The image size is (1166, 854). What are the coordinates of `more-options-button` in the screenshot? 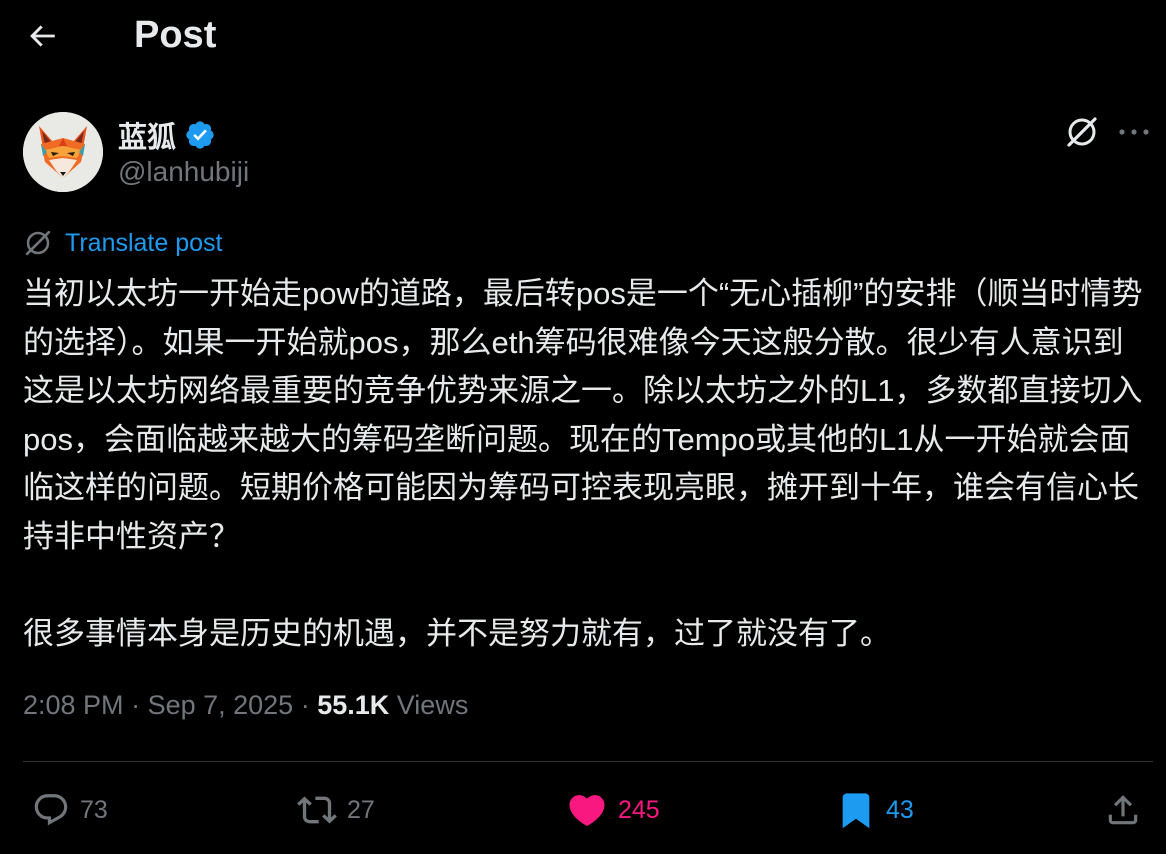 It's located at (1134, 132).